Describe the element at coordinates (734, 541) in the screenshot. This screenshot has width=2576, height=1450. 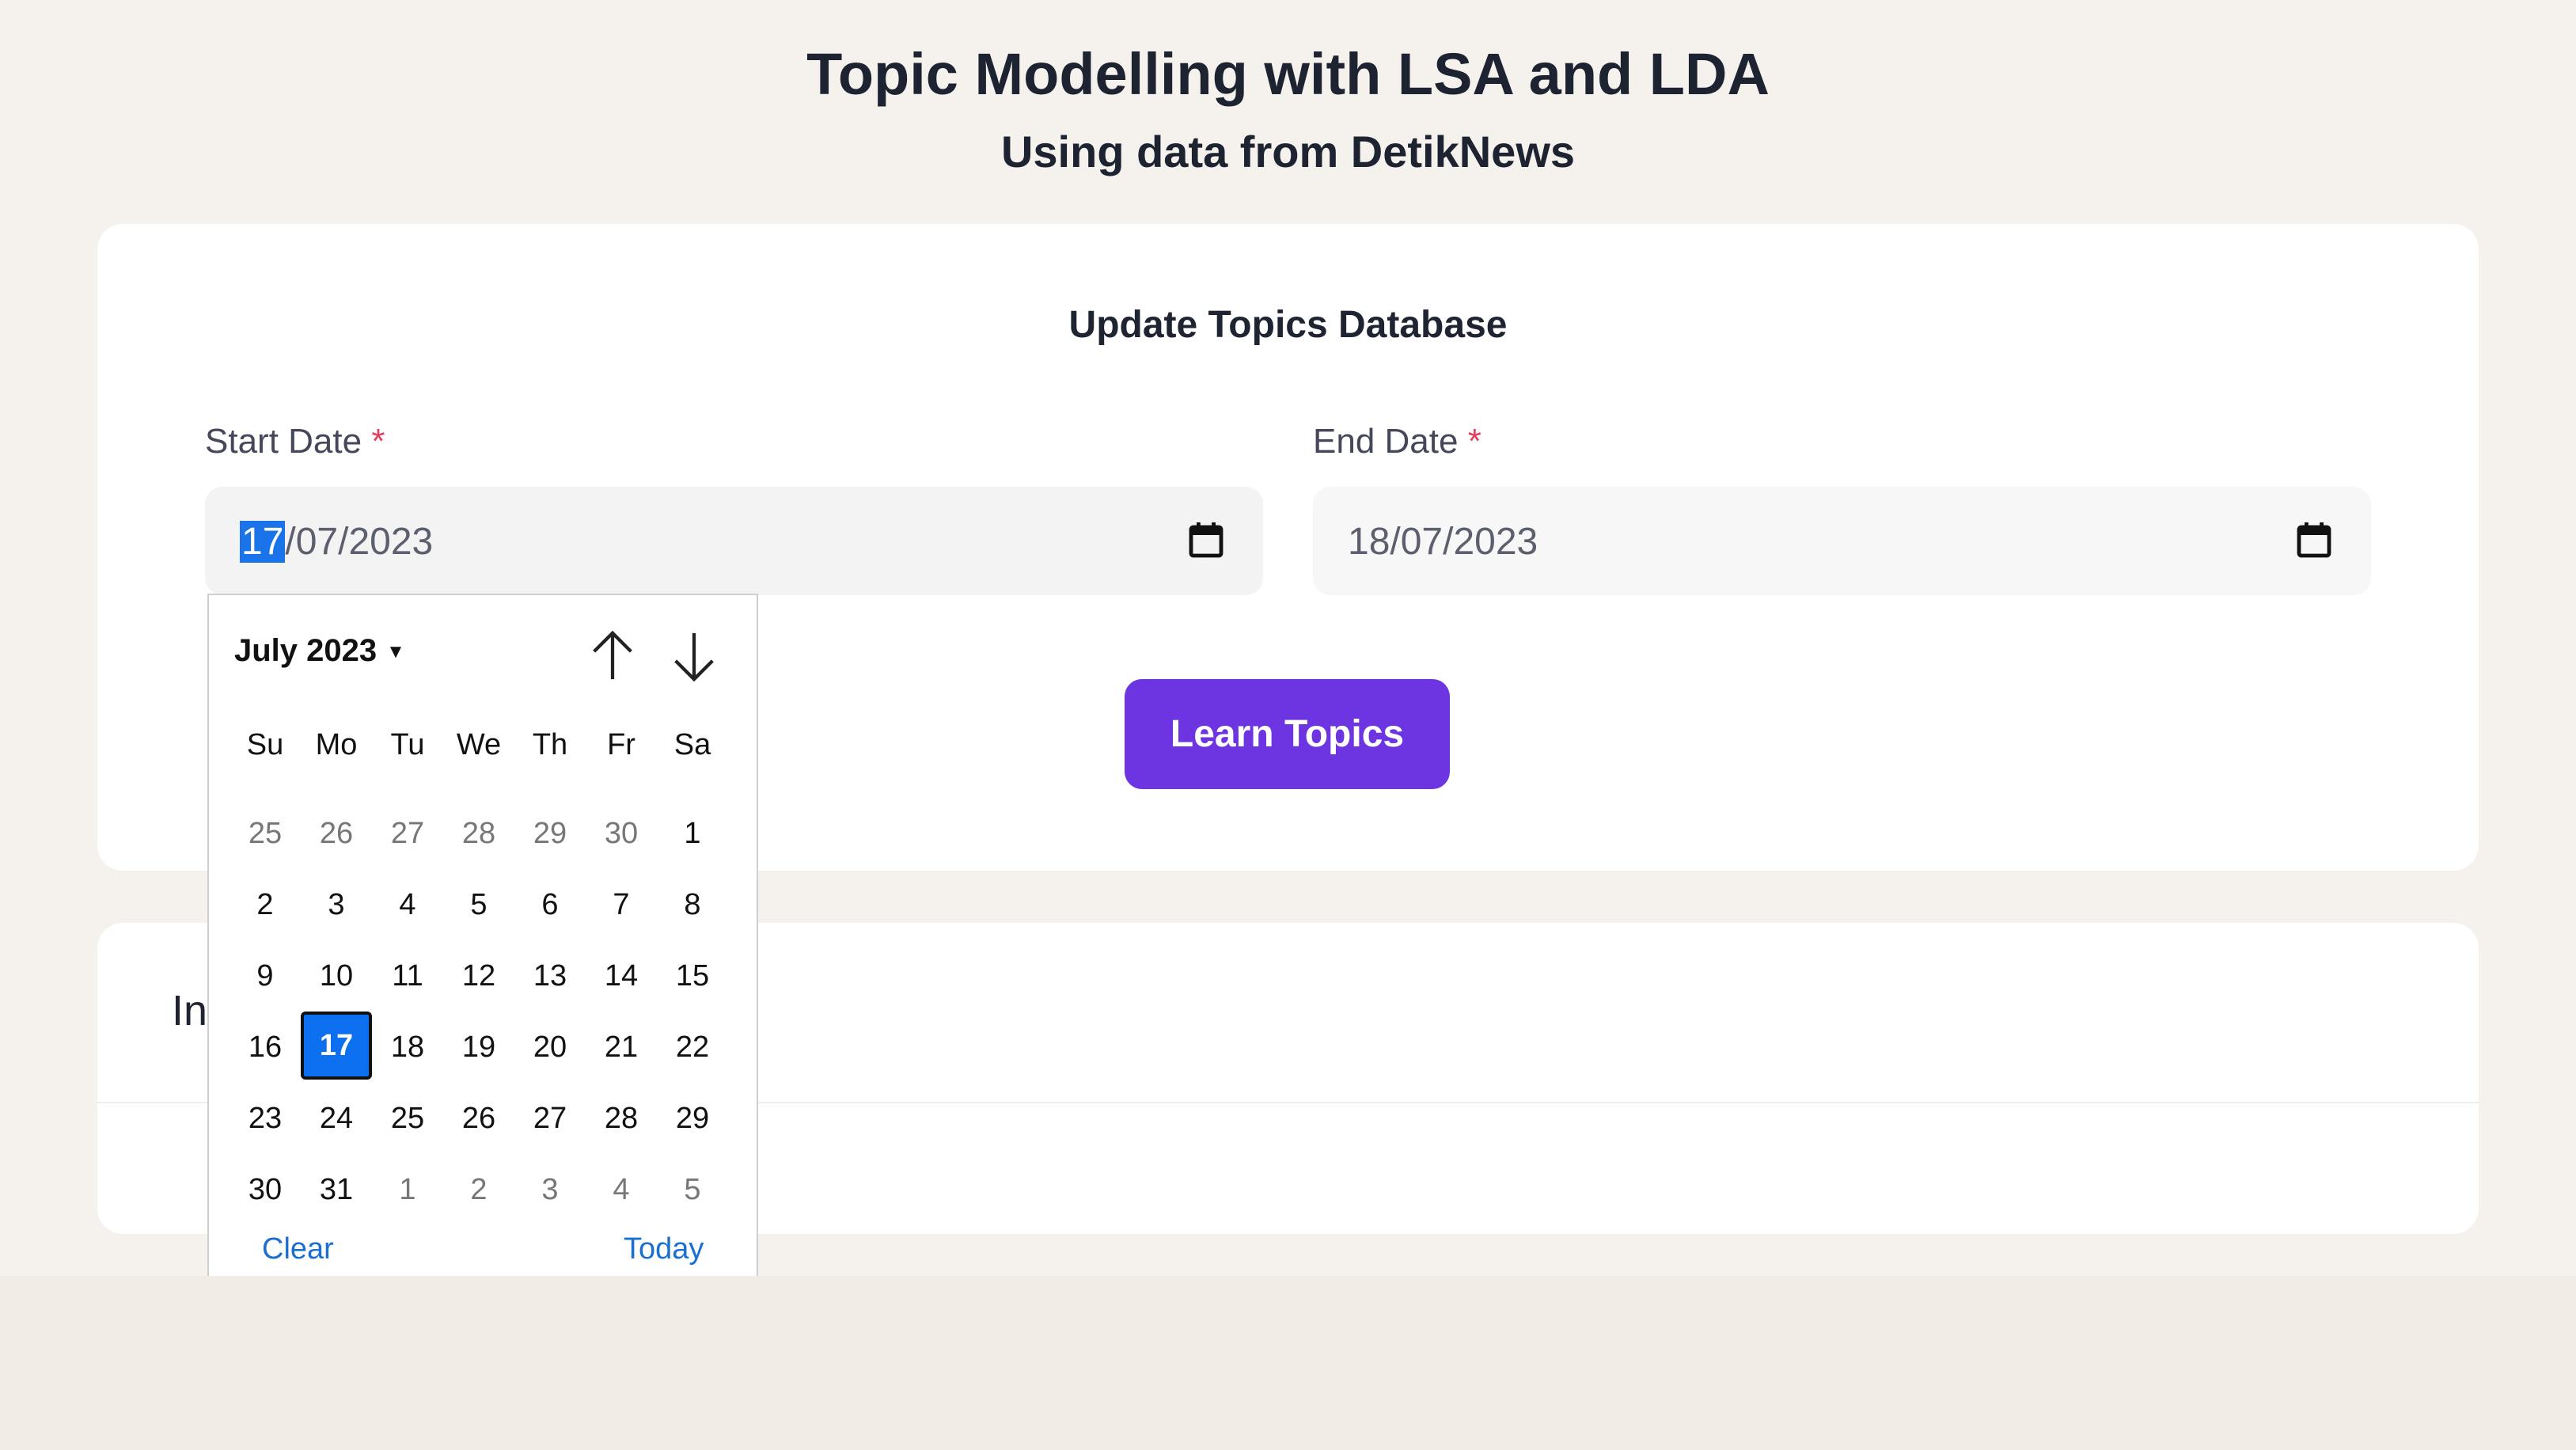
I see `start-date-input: 17/07/2023` at that location.